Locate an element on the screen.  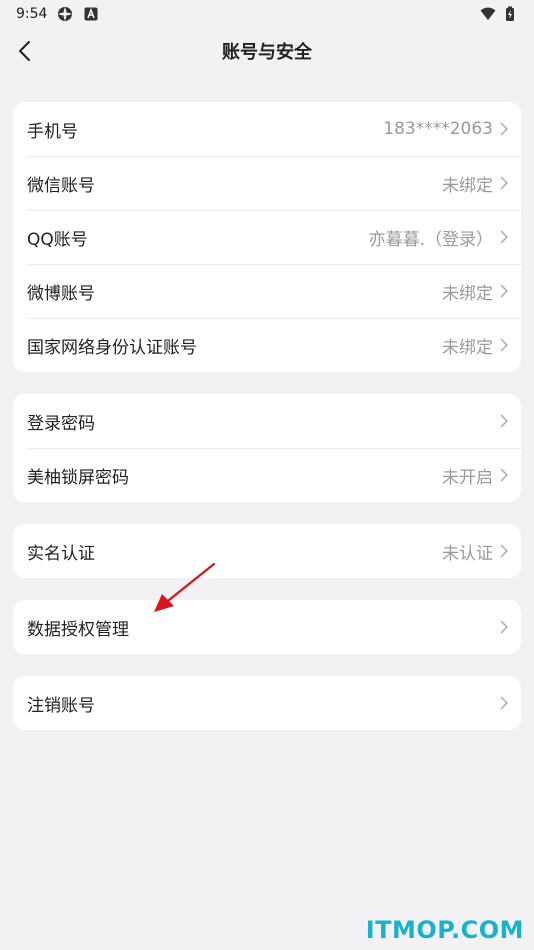
row-realname: 实名认证 未认证 is located at coordinates (267, 551).